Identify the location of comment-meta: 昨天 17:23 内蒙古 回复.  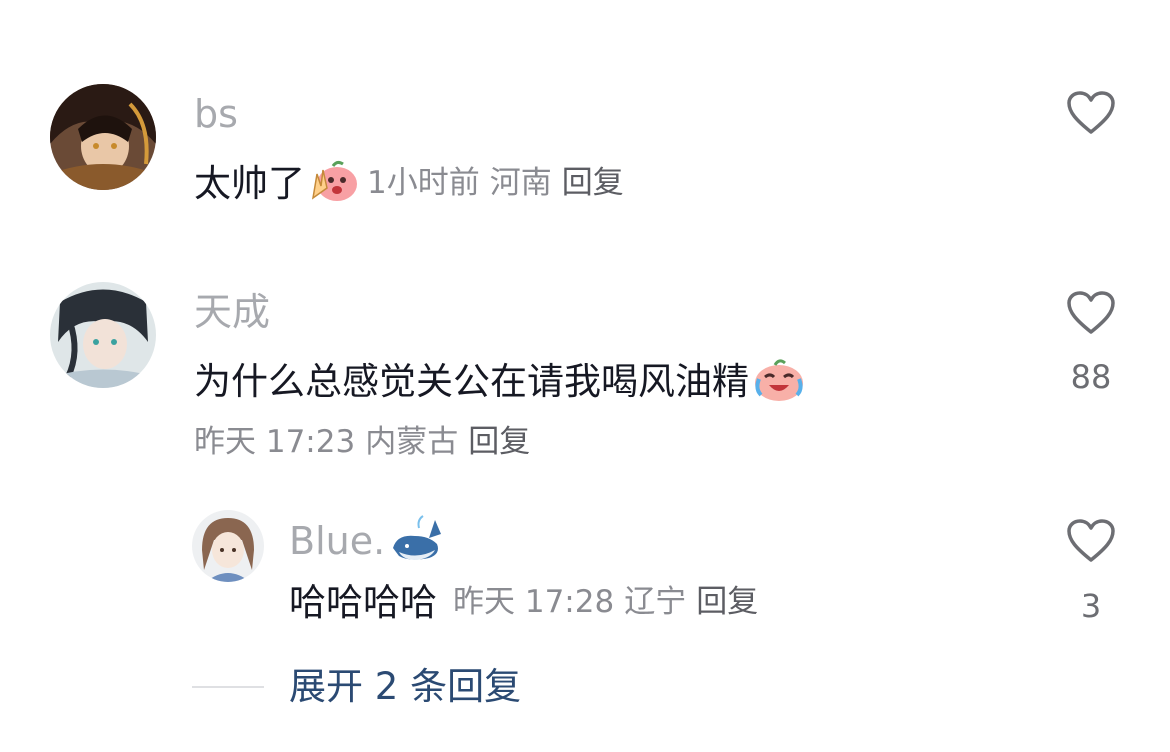
(367, 442).